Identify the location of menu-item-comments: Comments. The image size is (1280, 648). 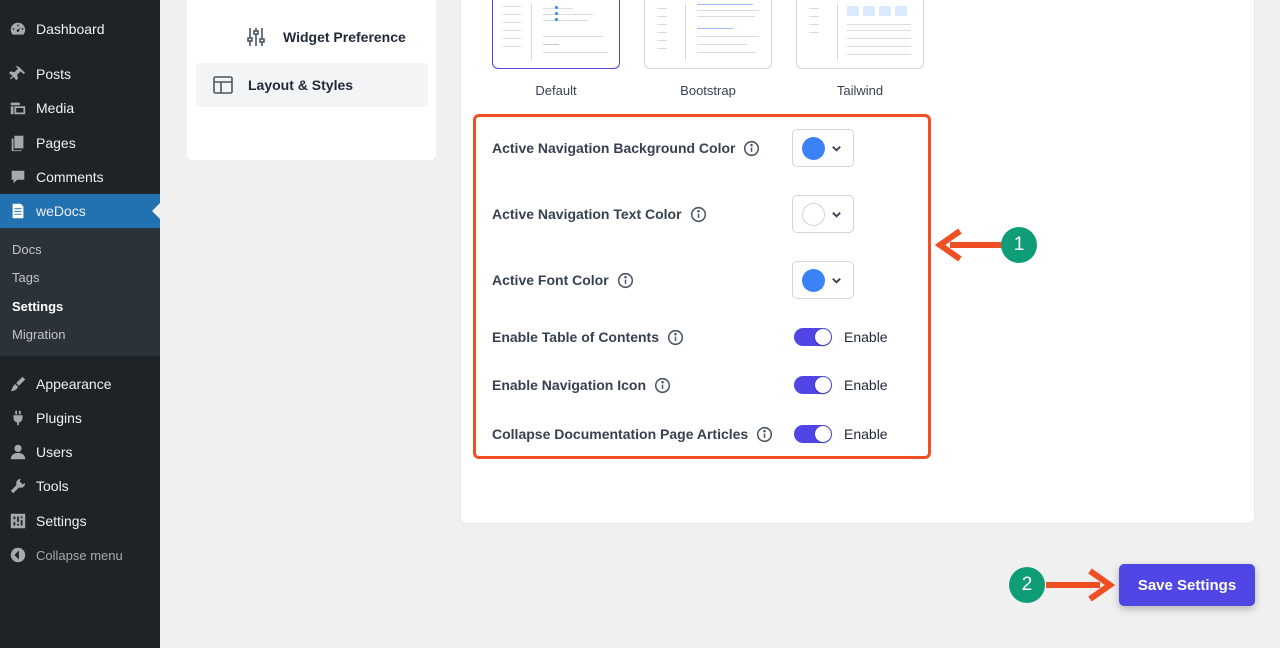
(80, 177).